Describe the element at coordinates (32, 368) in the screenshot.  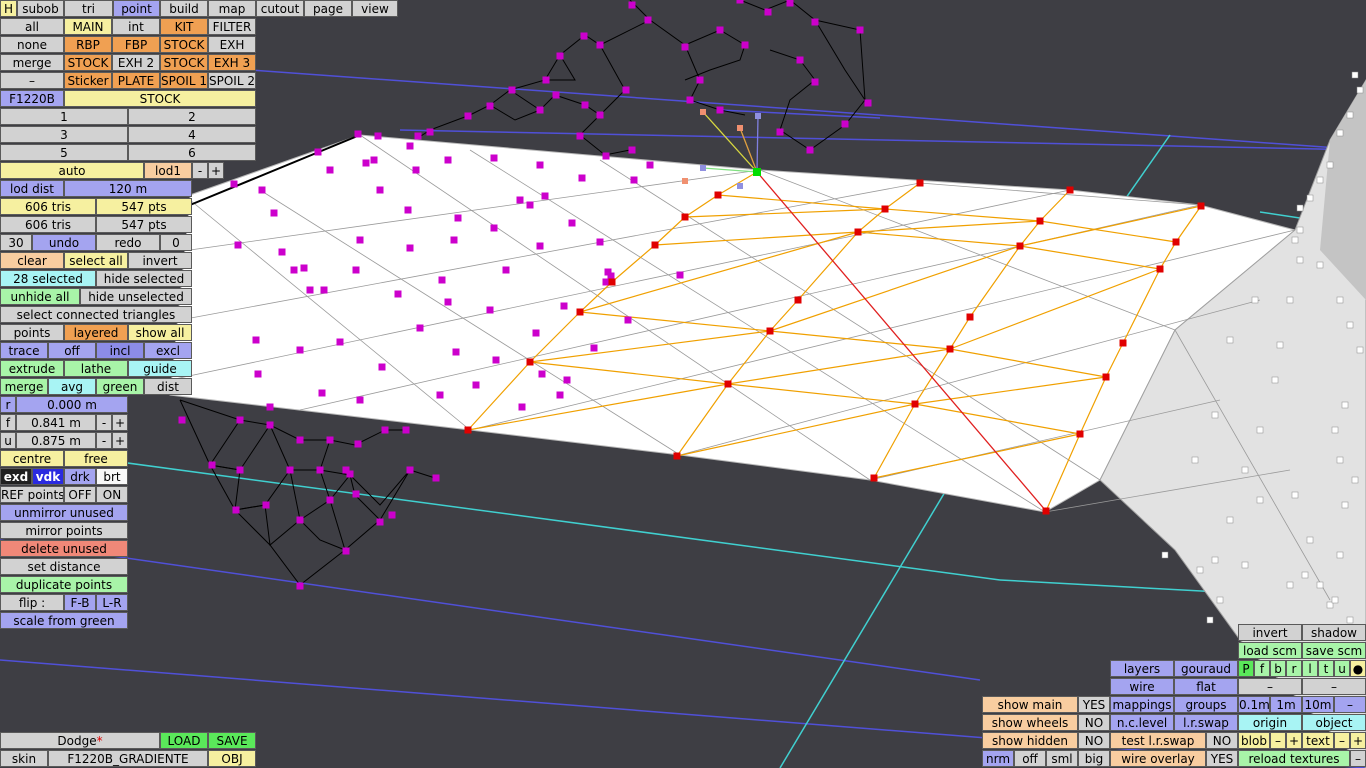
I see `extrude-button: extrude` at that location.